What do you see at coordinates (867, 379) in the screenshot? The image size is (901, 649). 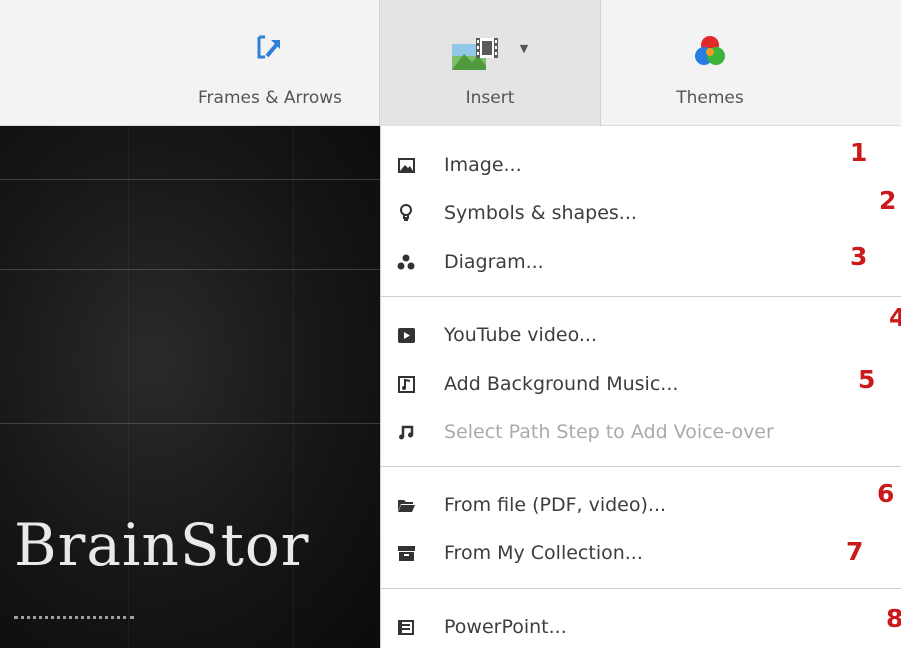 I see `annotation-number: 5` at bounding box center [867, 379].